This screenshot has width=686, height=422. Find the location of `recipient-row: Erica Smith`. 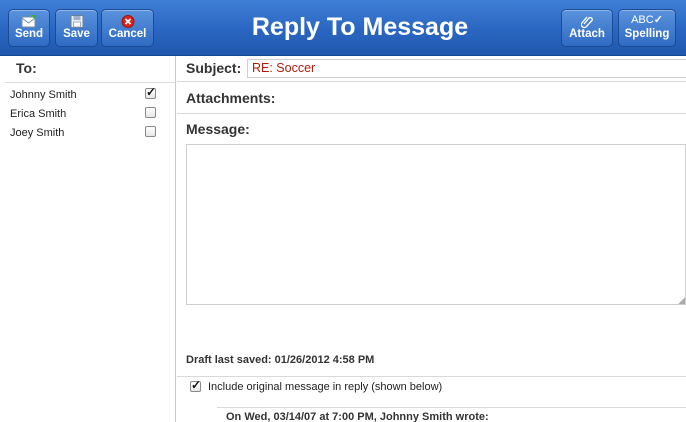

recipient-row: Erica Smith is located at coordinates (90, 115).